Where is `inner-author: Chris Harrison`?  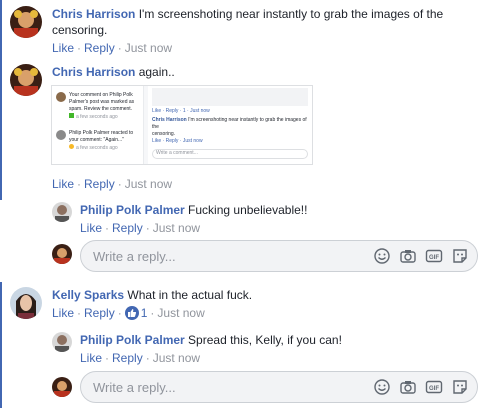
inner-author: Chris Harrison is located at coordinates (169, 120).